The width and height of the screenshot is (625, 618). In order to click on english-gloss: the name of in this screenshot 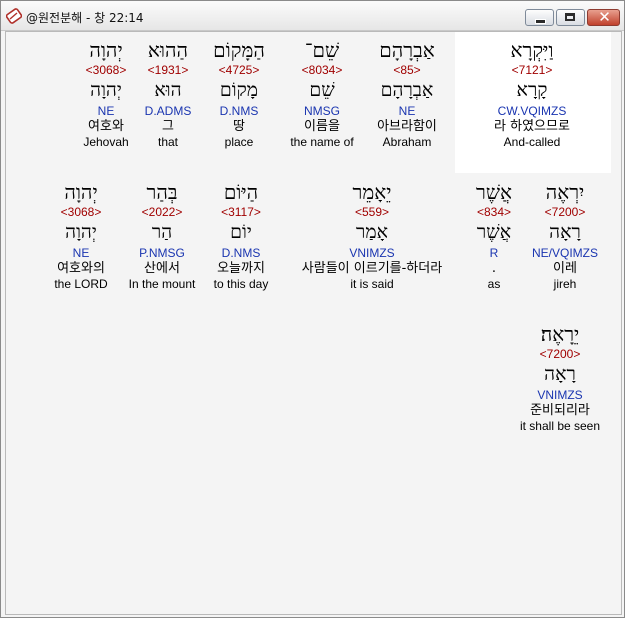, I will do `click(322, 142)`.